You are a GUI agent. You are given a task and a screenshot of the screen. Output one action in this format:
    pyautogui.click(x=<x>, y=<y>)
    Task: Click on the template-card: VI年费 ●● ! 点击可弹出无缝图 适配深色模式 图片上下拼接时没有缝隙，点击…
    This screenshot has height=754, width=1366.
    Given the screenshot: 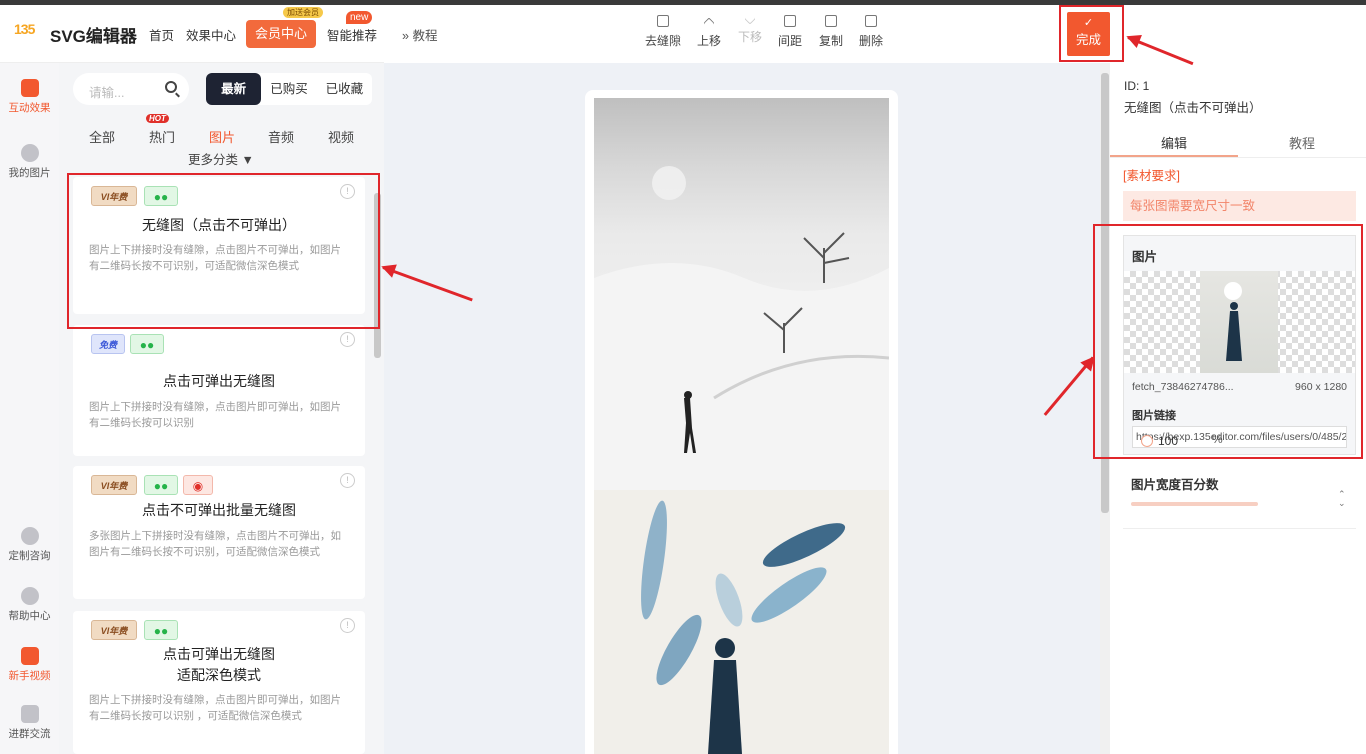 What is the action you would take?
    pyautogui.click(x=219, y=682)
    